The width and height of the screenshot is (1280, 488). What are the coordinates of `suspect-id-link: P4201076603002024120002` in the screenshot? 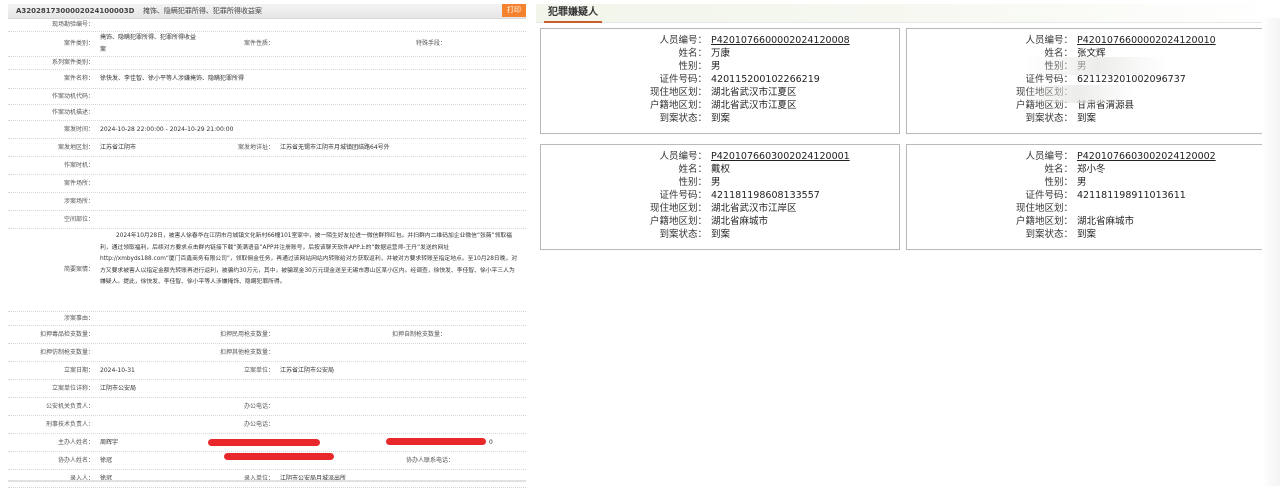 It's located at (1146, 156).